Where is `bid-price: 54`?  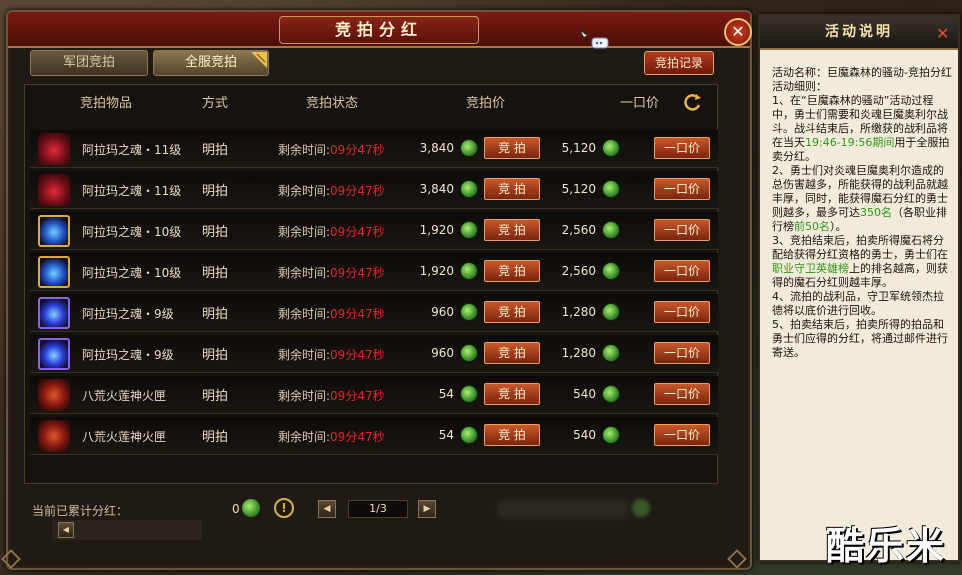
bid-price: 54 is located at coordinates (446, 394).